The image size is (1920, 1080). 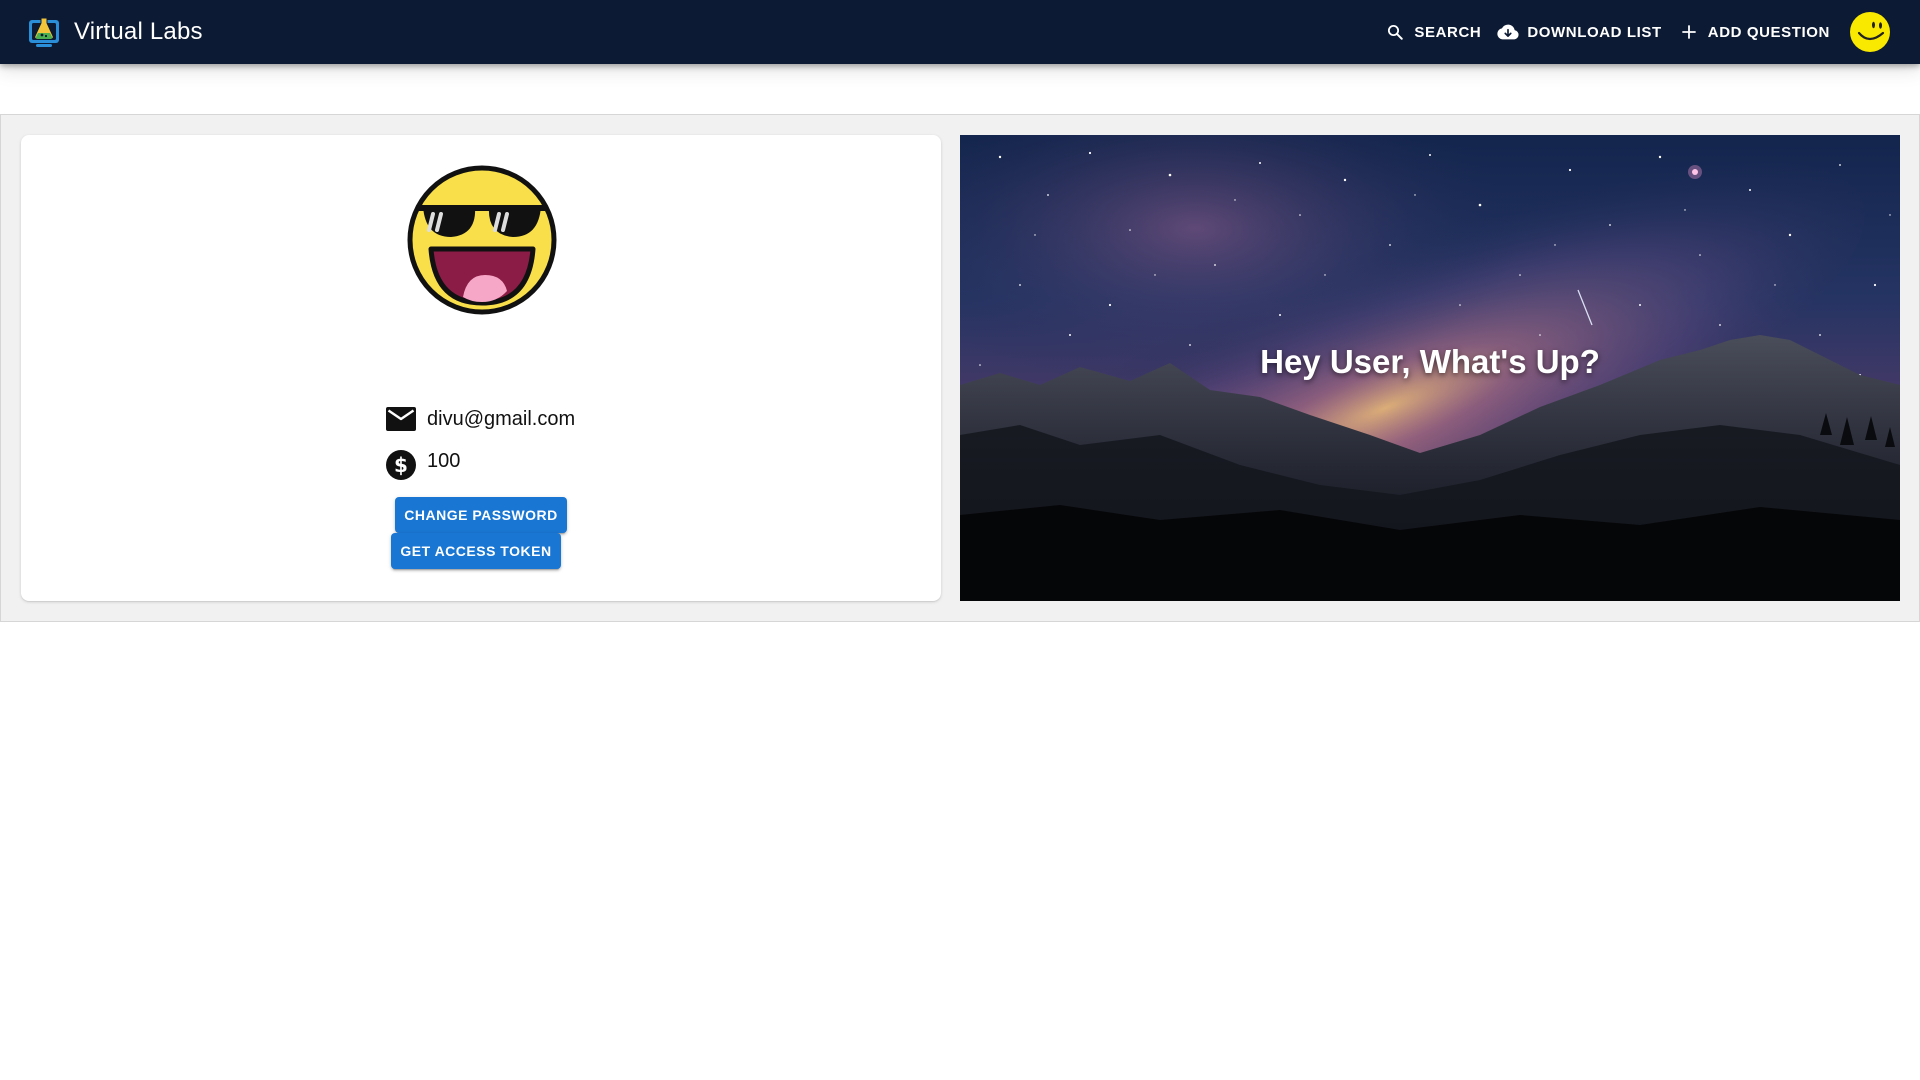 What do you see at coordinates (422, 465) in the screenshot?
I see `credits-row: $ 100` at bounding box center [422, 465].